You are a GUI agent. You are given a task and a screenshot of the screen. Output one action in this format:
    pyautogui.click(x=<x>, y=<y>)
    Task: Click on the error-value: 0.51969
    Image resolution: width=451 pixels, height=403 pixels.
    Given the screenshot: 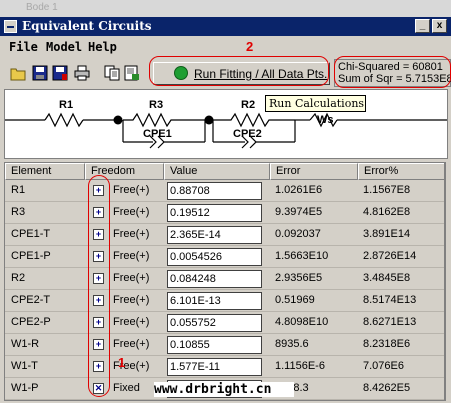 What is the action you would take?
    pyautogui.click(x=295, y=300)
    